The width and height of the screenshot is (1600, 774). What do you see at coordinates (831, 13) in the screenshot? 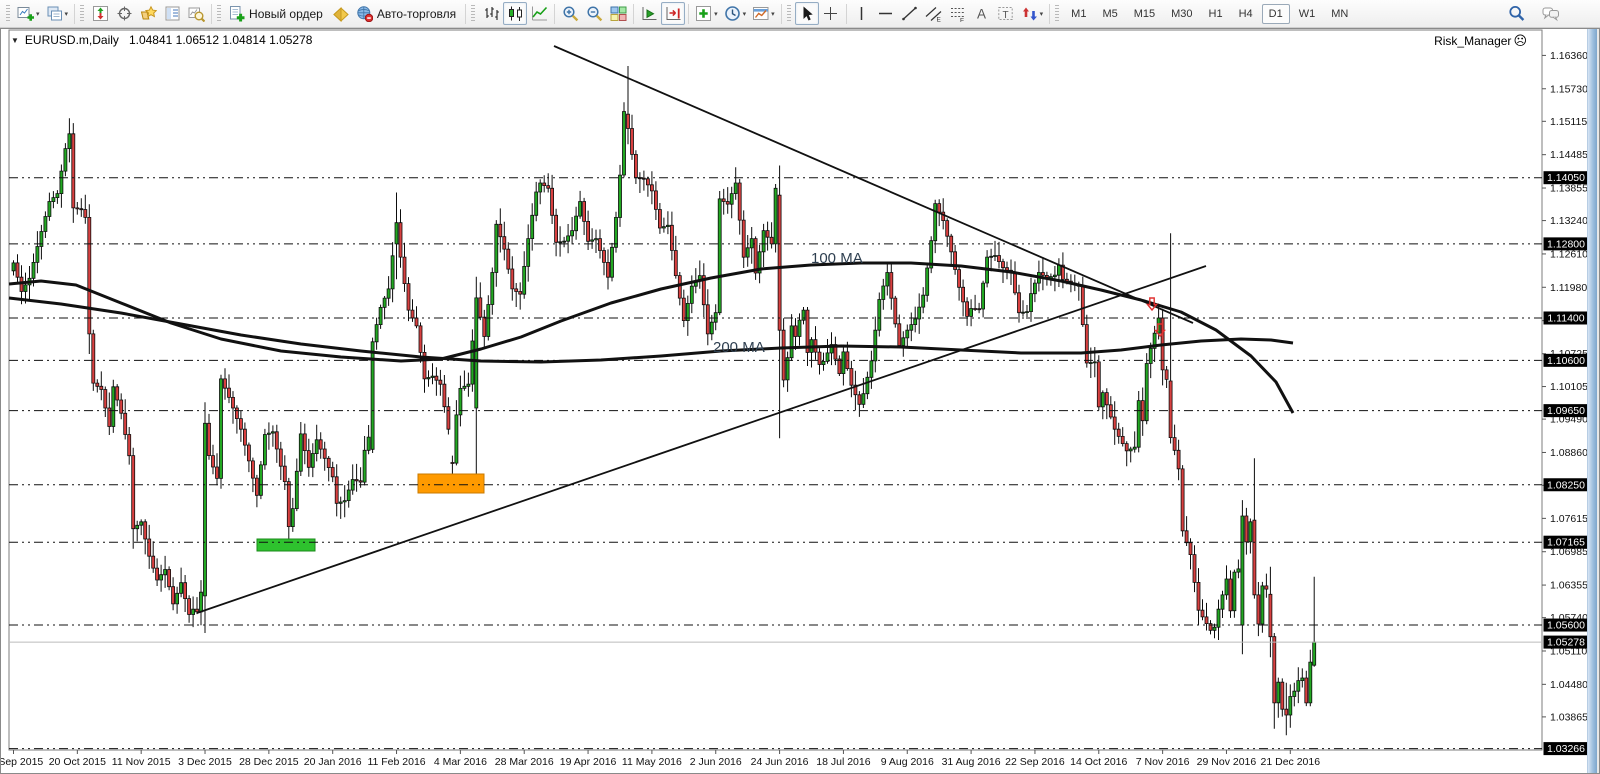
I see `crosshair-button` at bounding box center [831, 13].